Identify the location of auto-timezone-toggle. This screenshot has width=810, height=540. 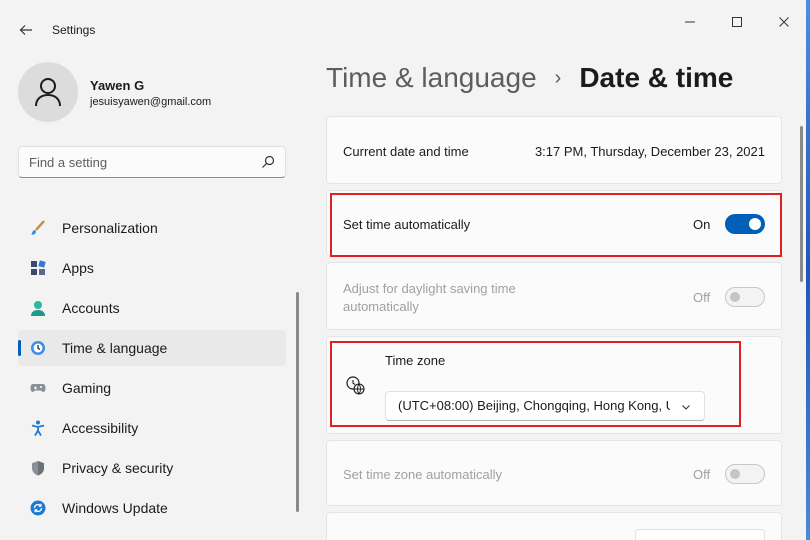
(745, 474).